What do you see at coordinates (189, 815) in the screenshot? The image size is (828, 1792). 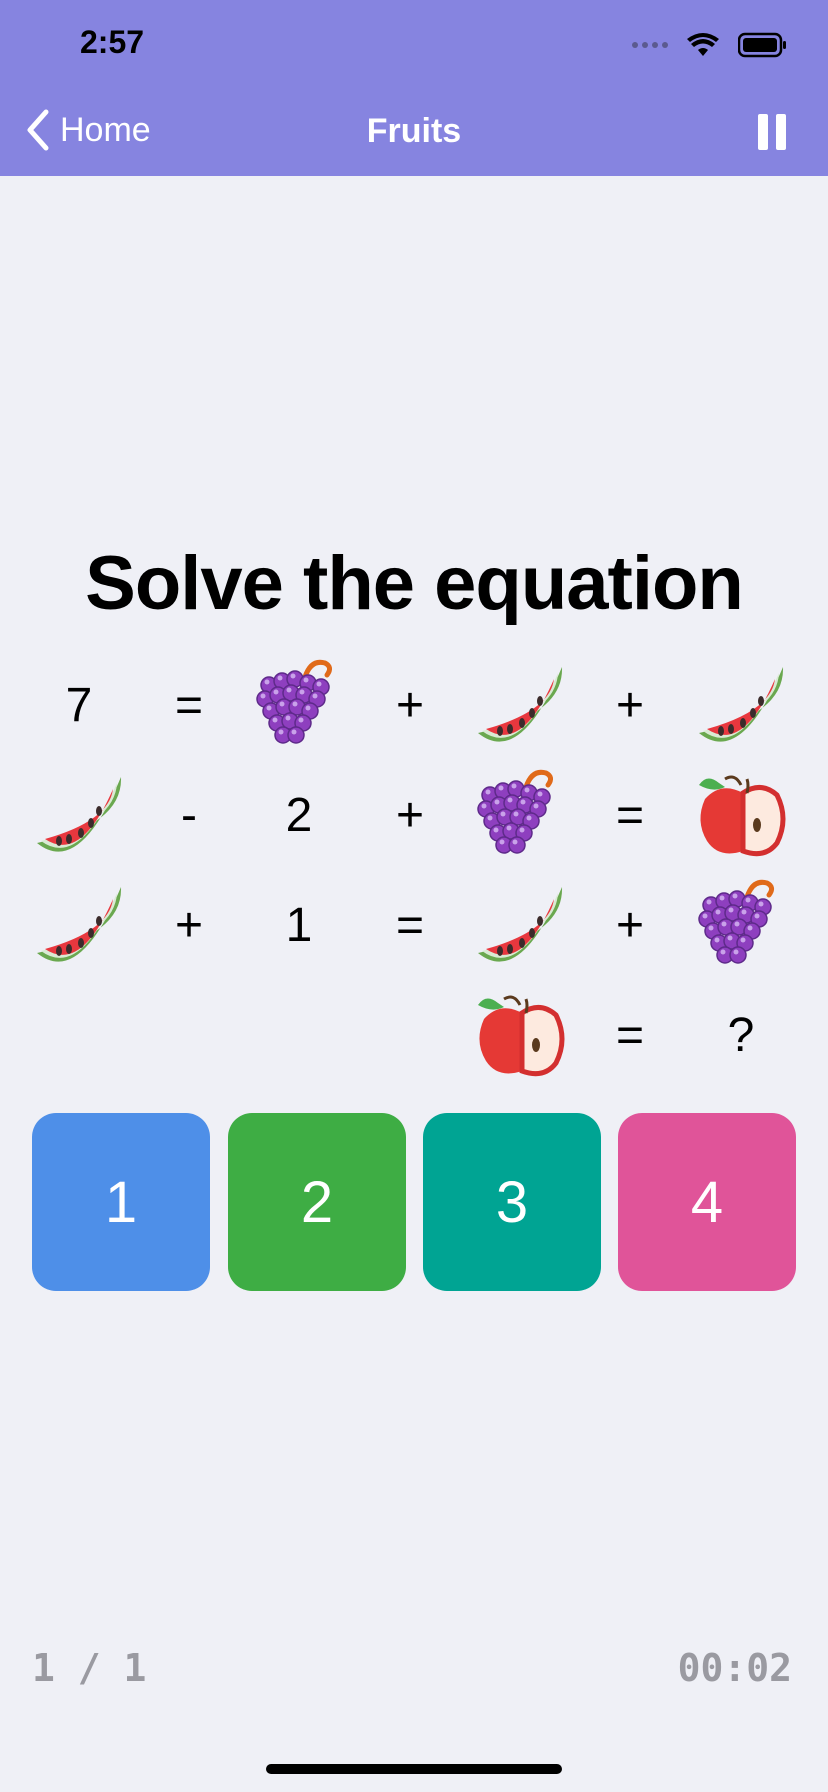 I see `equation-operator: -` at bounding box center [189, 815].